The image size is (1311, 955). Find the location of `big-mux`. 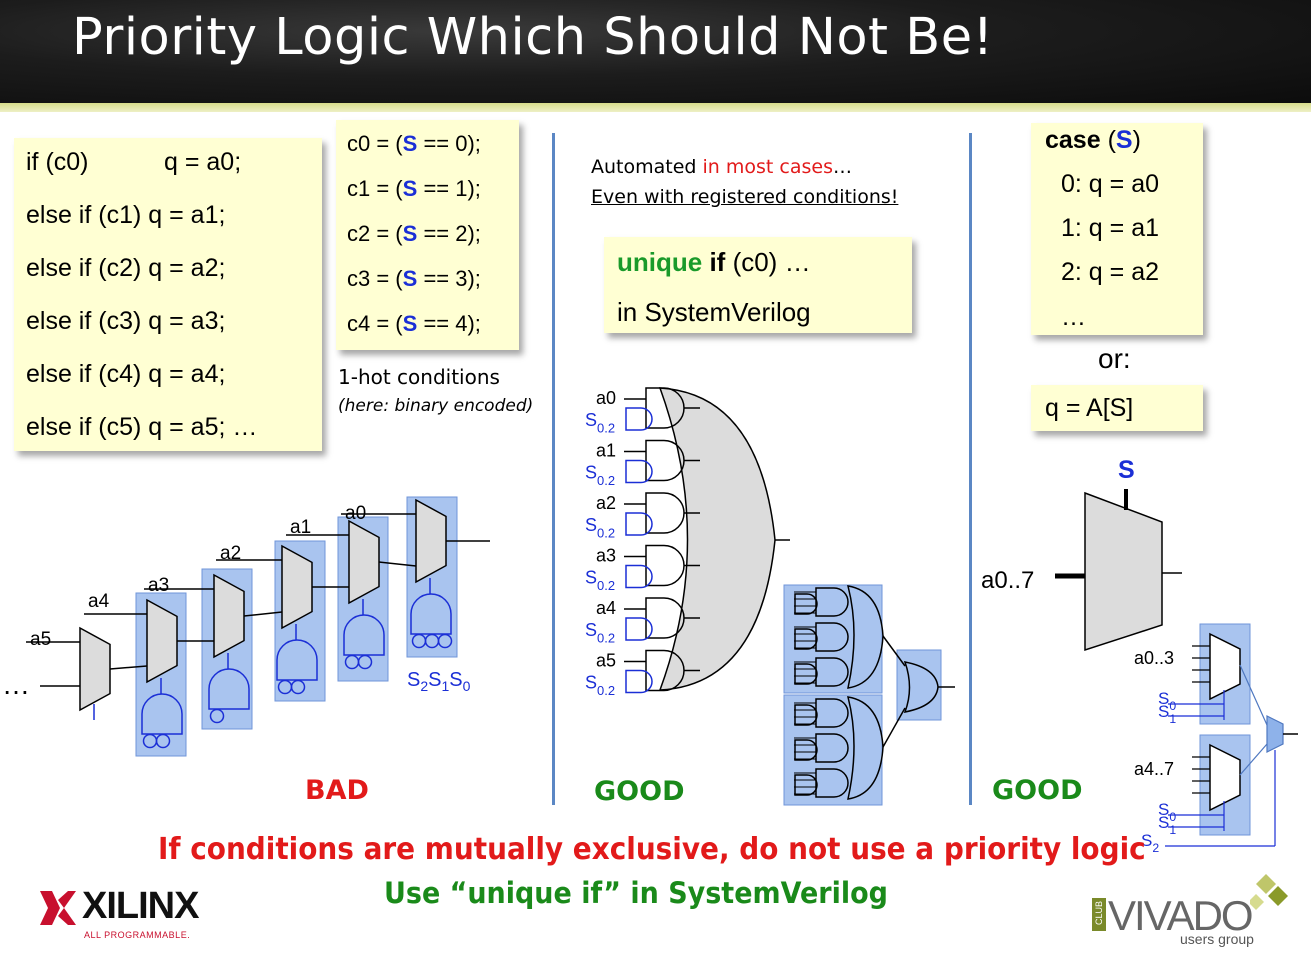

big-mux is located at coordinates (1123, 571).